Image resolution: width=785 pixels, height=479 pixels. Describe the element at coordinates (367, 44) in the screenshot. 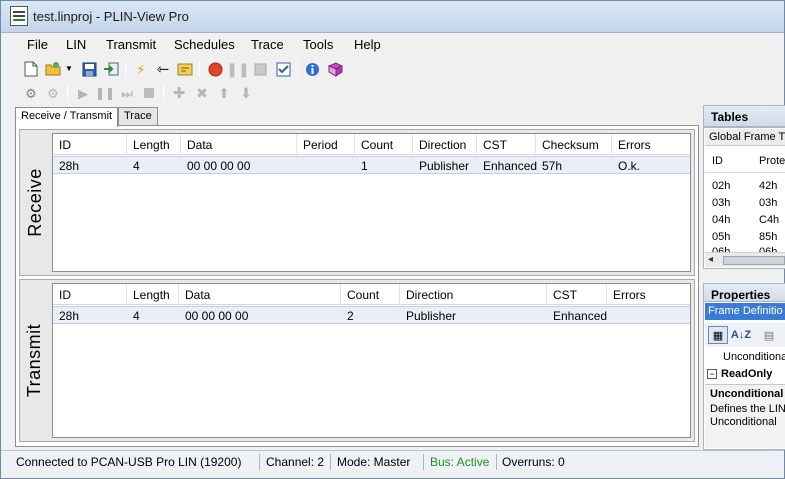

I see `menu-help: Help` at that location.